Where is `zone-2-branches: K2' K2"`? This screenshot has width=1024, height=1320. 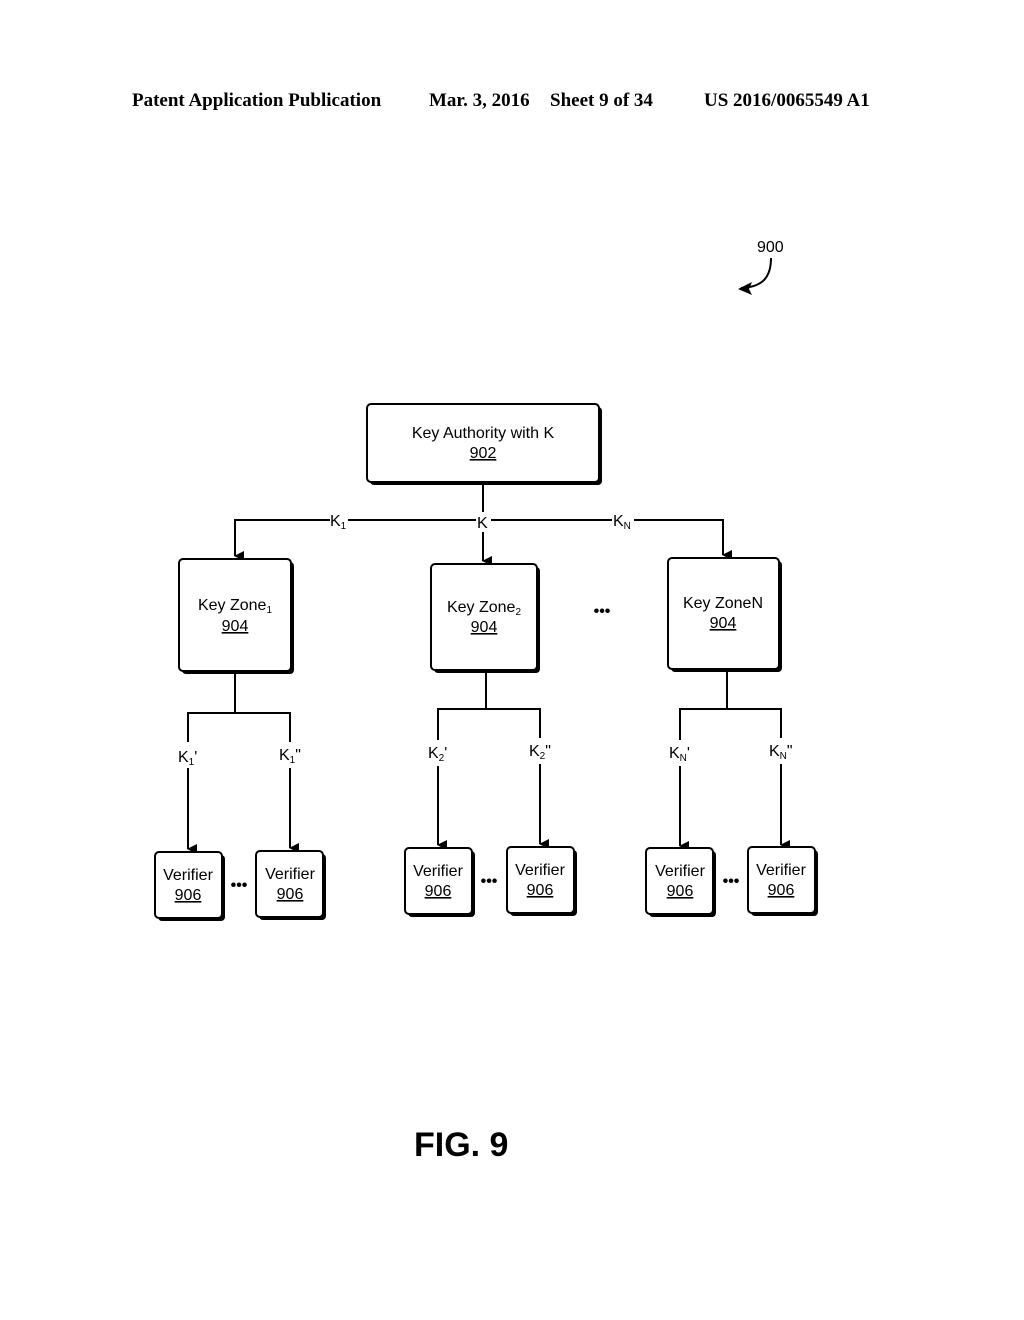 zone-2-branches: K2' K2" is located at coordinates (489, 760).